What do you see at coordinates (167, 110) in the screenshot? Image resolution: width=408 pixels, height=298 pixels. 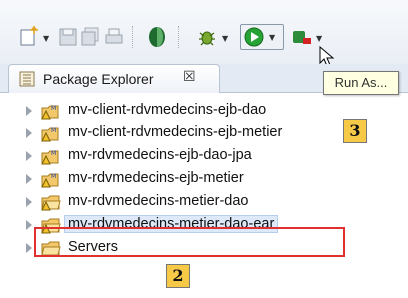 I see `tree-item-label: mv-client-rdvmedecins-ejb-dao` at bounding box center [167, 110].